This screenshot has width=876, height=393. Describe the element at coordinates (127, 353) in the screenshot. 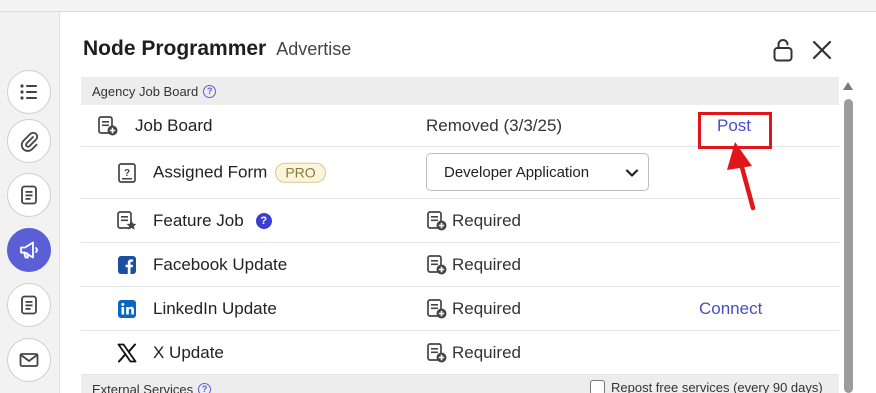

I see `x-logo-icon` at that location.